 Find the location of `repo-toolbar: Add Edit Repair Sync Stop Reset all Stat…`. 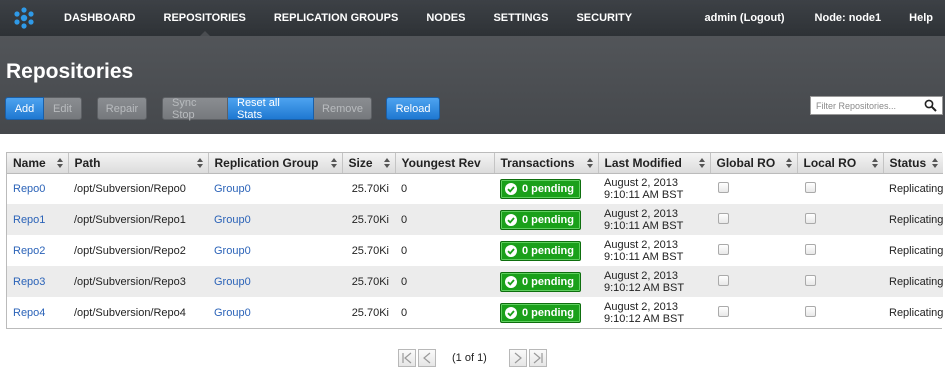

repo-toolbar: Add Edit Repair Sync Stop Reset all Stat… is located at coordinates (222, 109).